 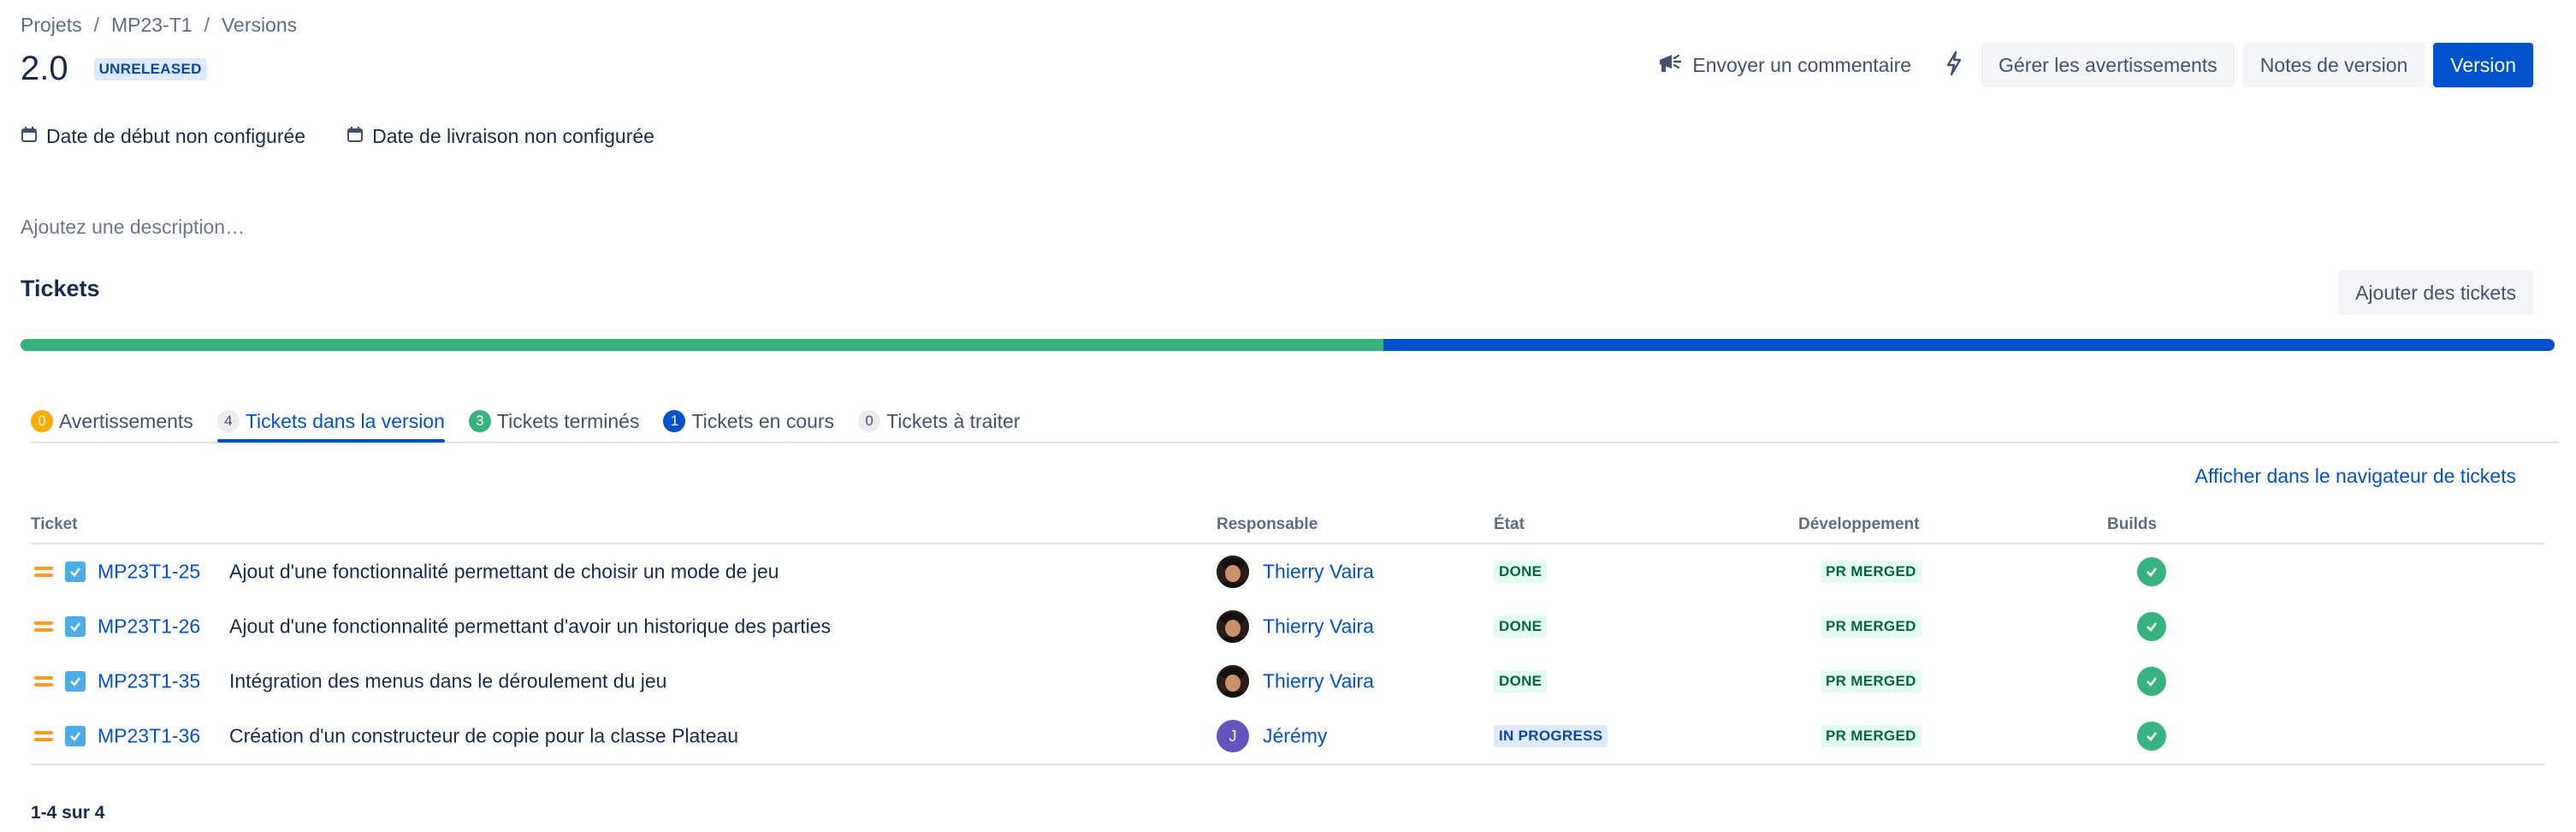 I want to click on lightning-icon, so click(x=1954, y=65).